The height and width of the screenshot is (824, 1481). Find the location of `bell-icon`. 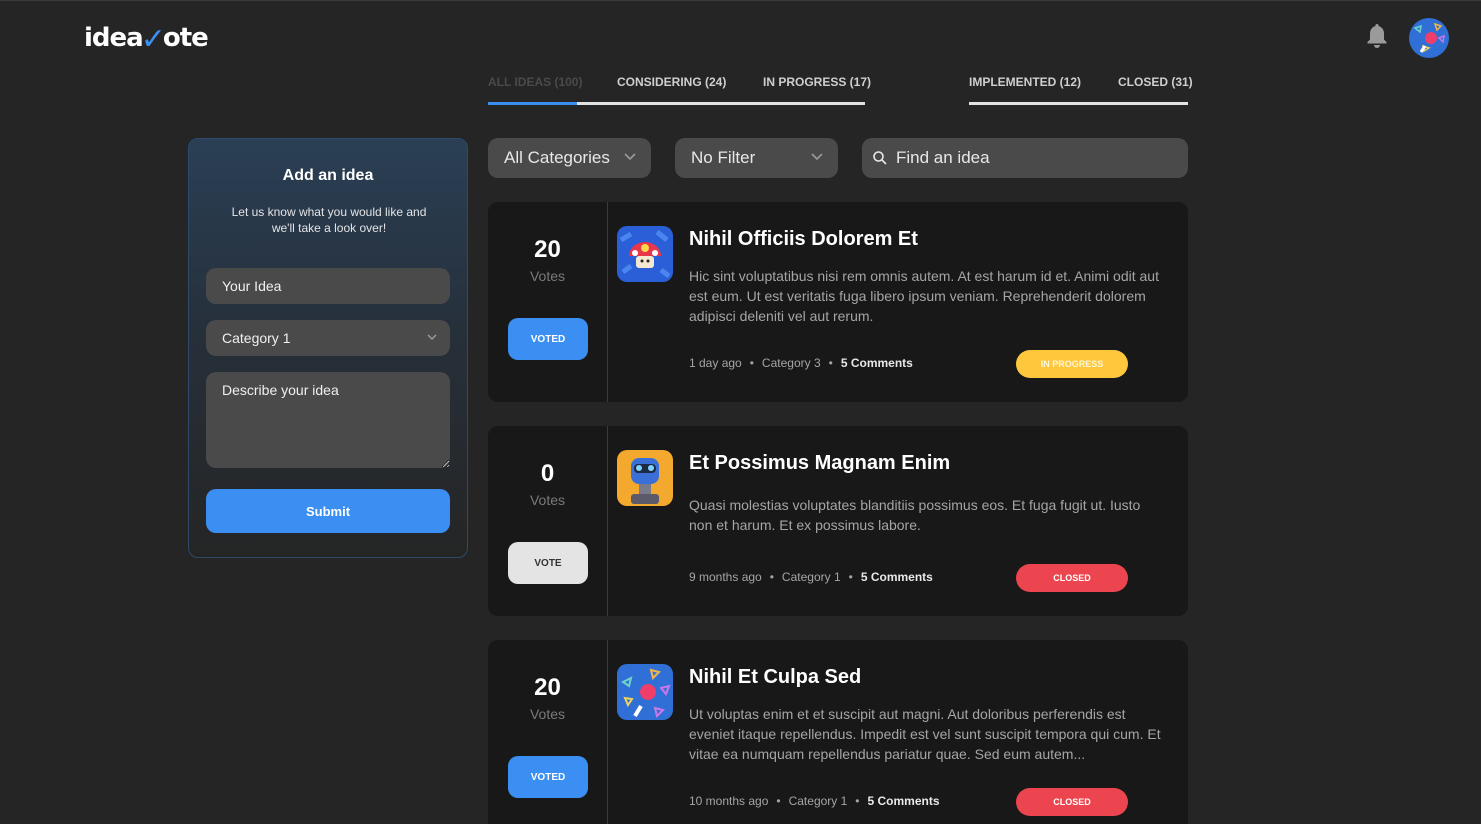

bell-icon is located at coordinates (1377, 36).